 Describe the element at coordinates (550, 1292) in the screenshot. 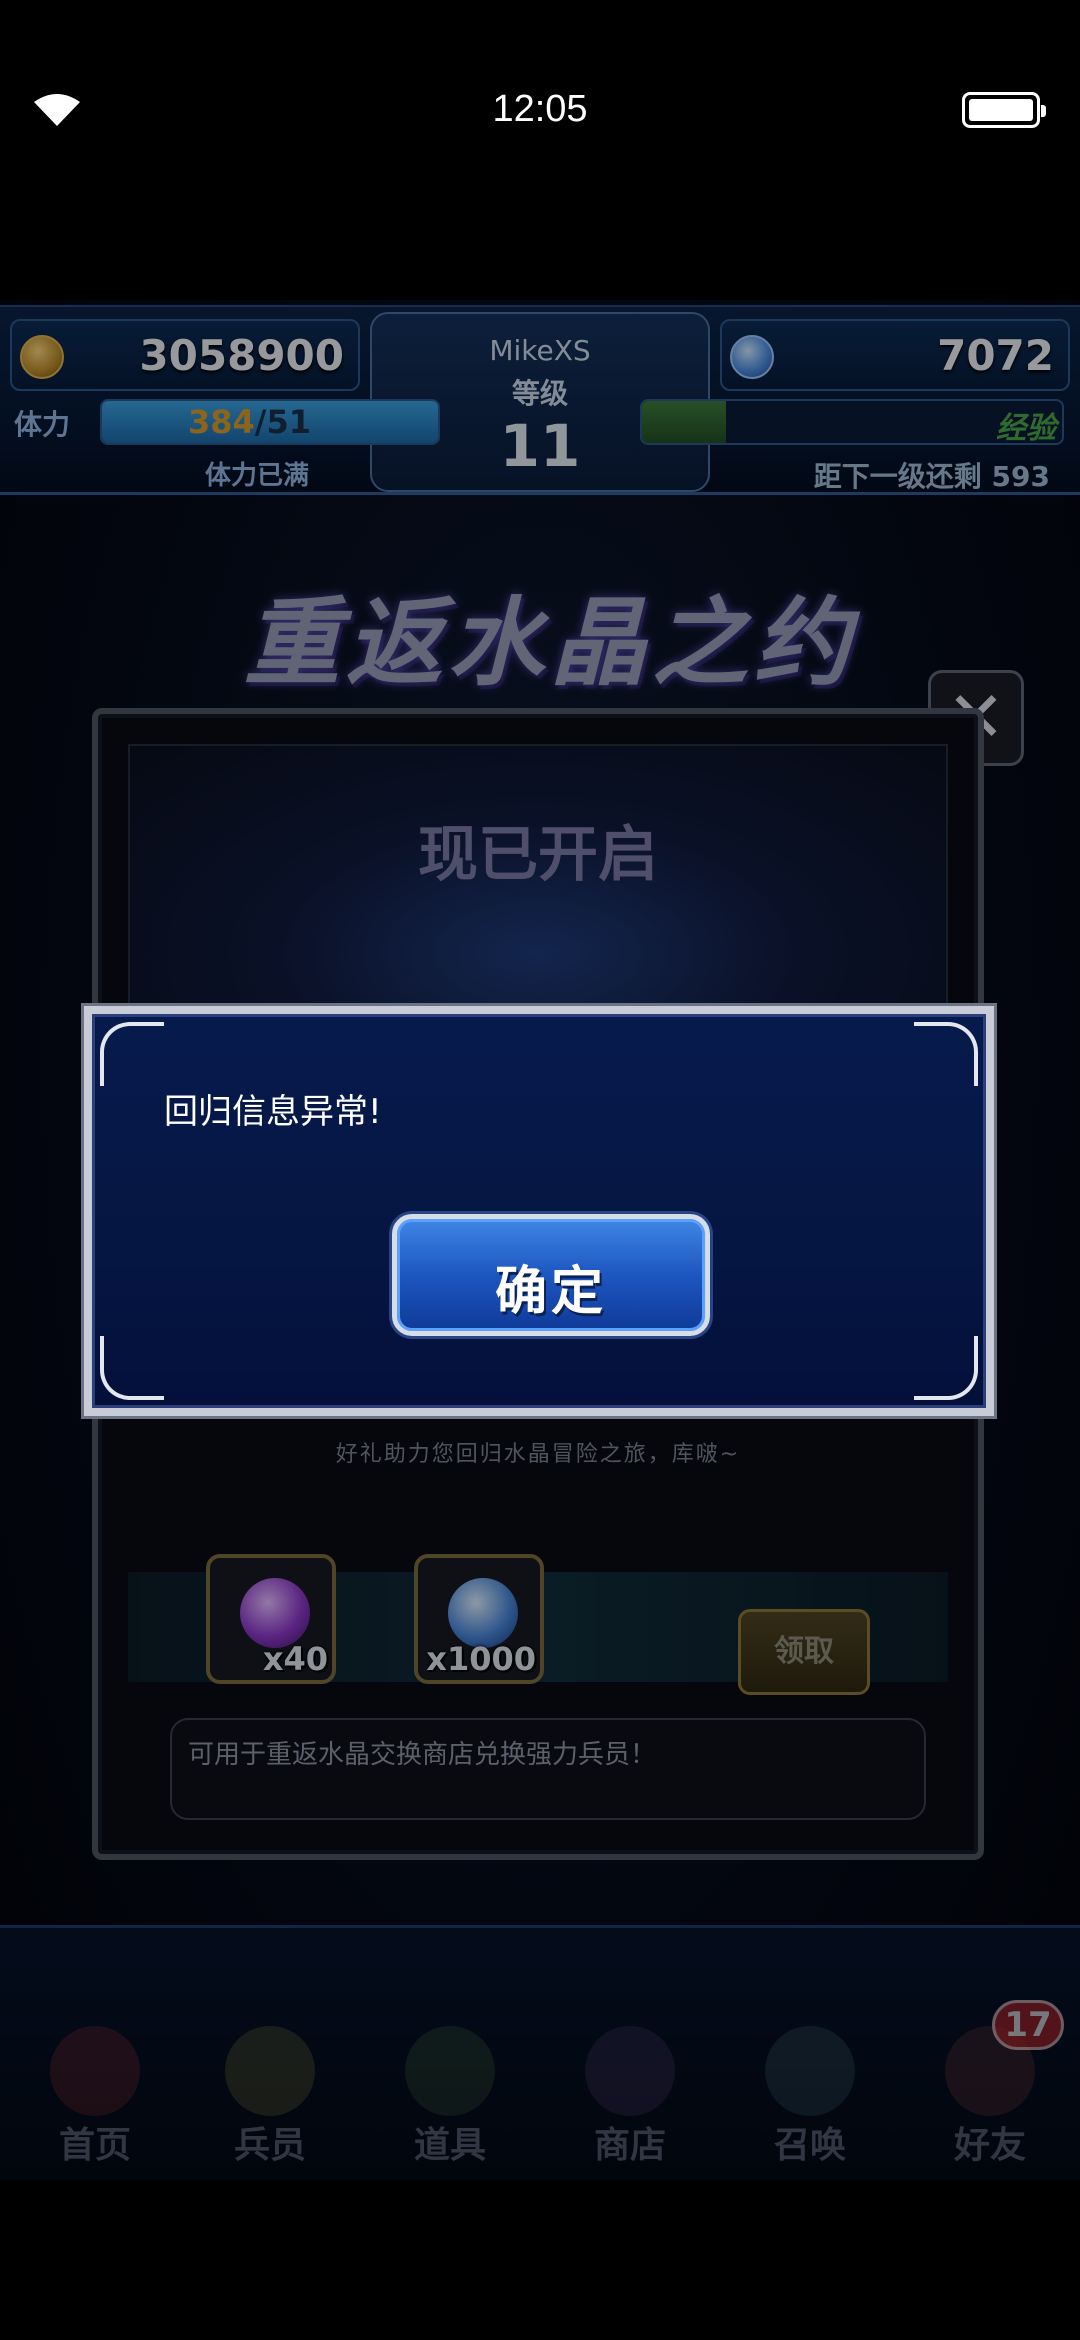

I see `confirm-button-label: 确定` at that location.